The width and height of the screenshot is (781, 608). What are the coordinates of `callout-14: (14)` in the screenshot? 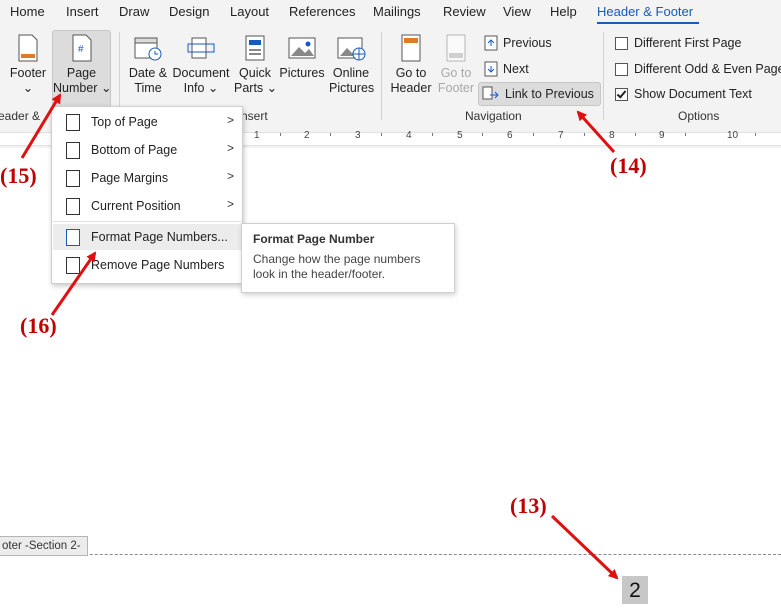 It's located at (628, 165).